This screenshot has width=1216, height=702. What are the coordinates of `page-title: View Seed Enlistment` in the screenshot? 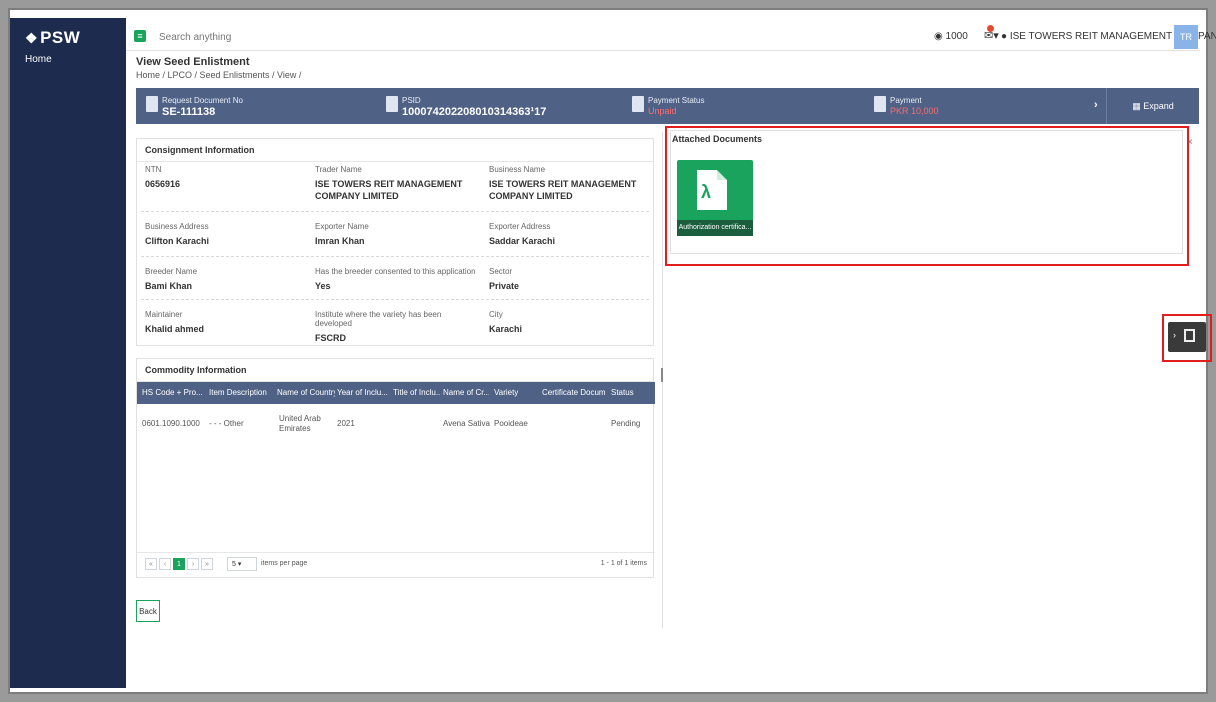 It's located at (193, 62).